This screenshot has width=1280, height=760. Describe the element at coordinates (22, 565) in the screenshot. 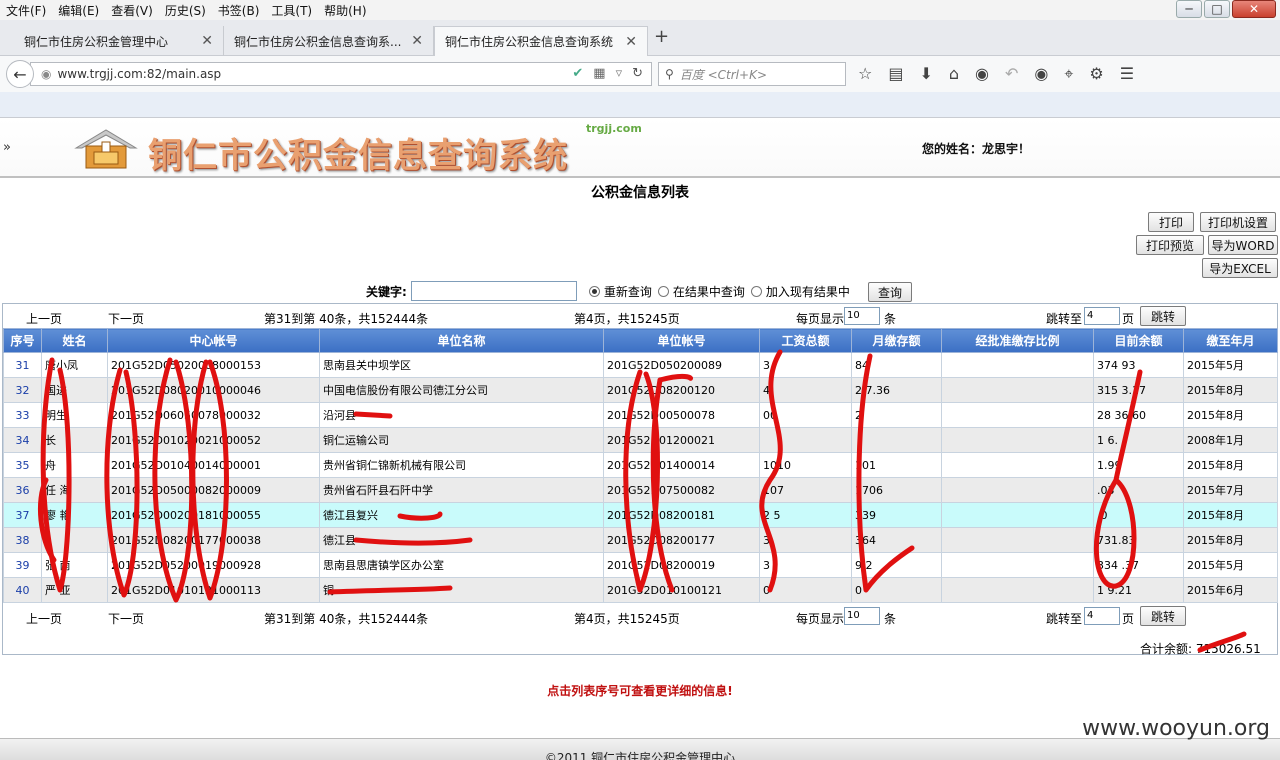

I see `cell-seq: 39` at that location.